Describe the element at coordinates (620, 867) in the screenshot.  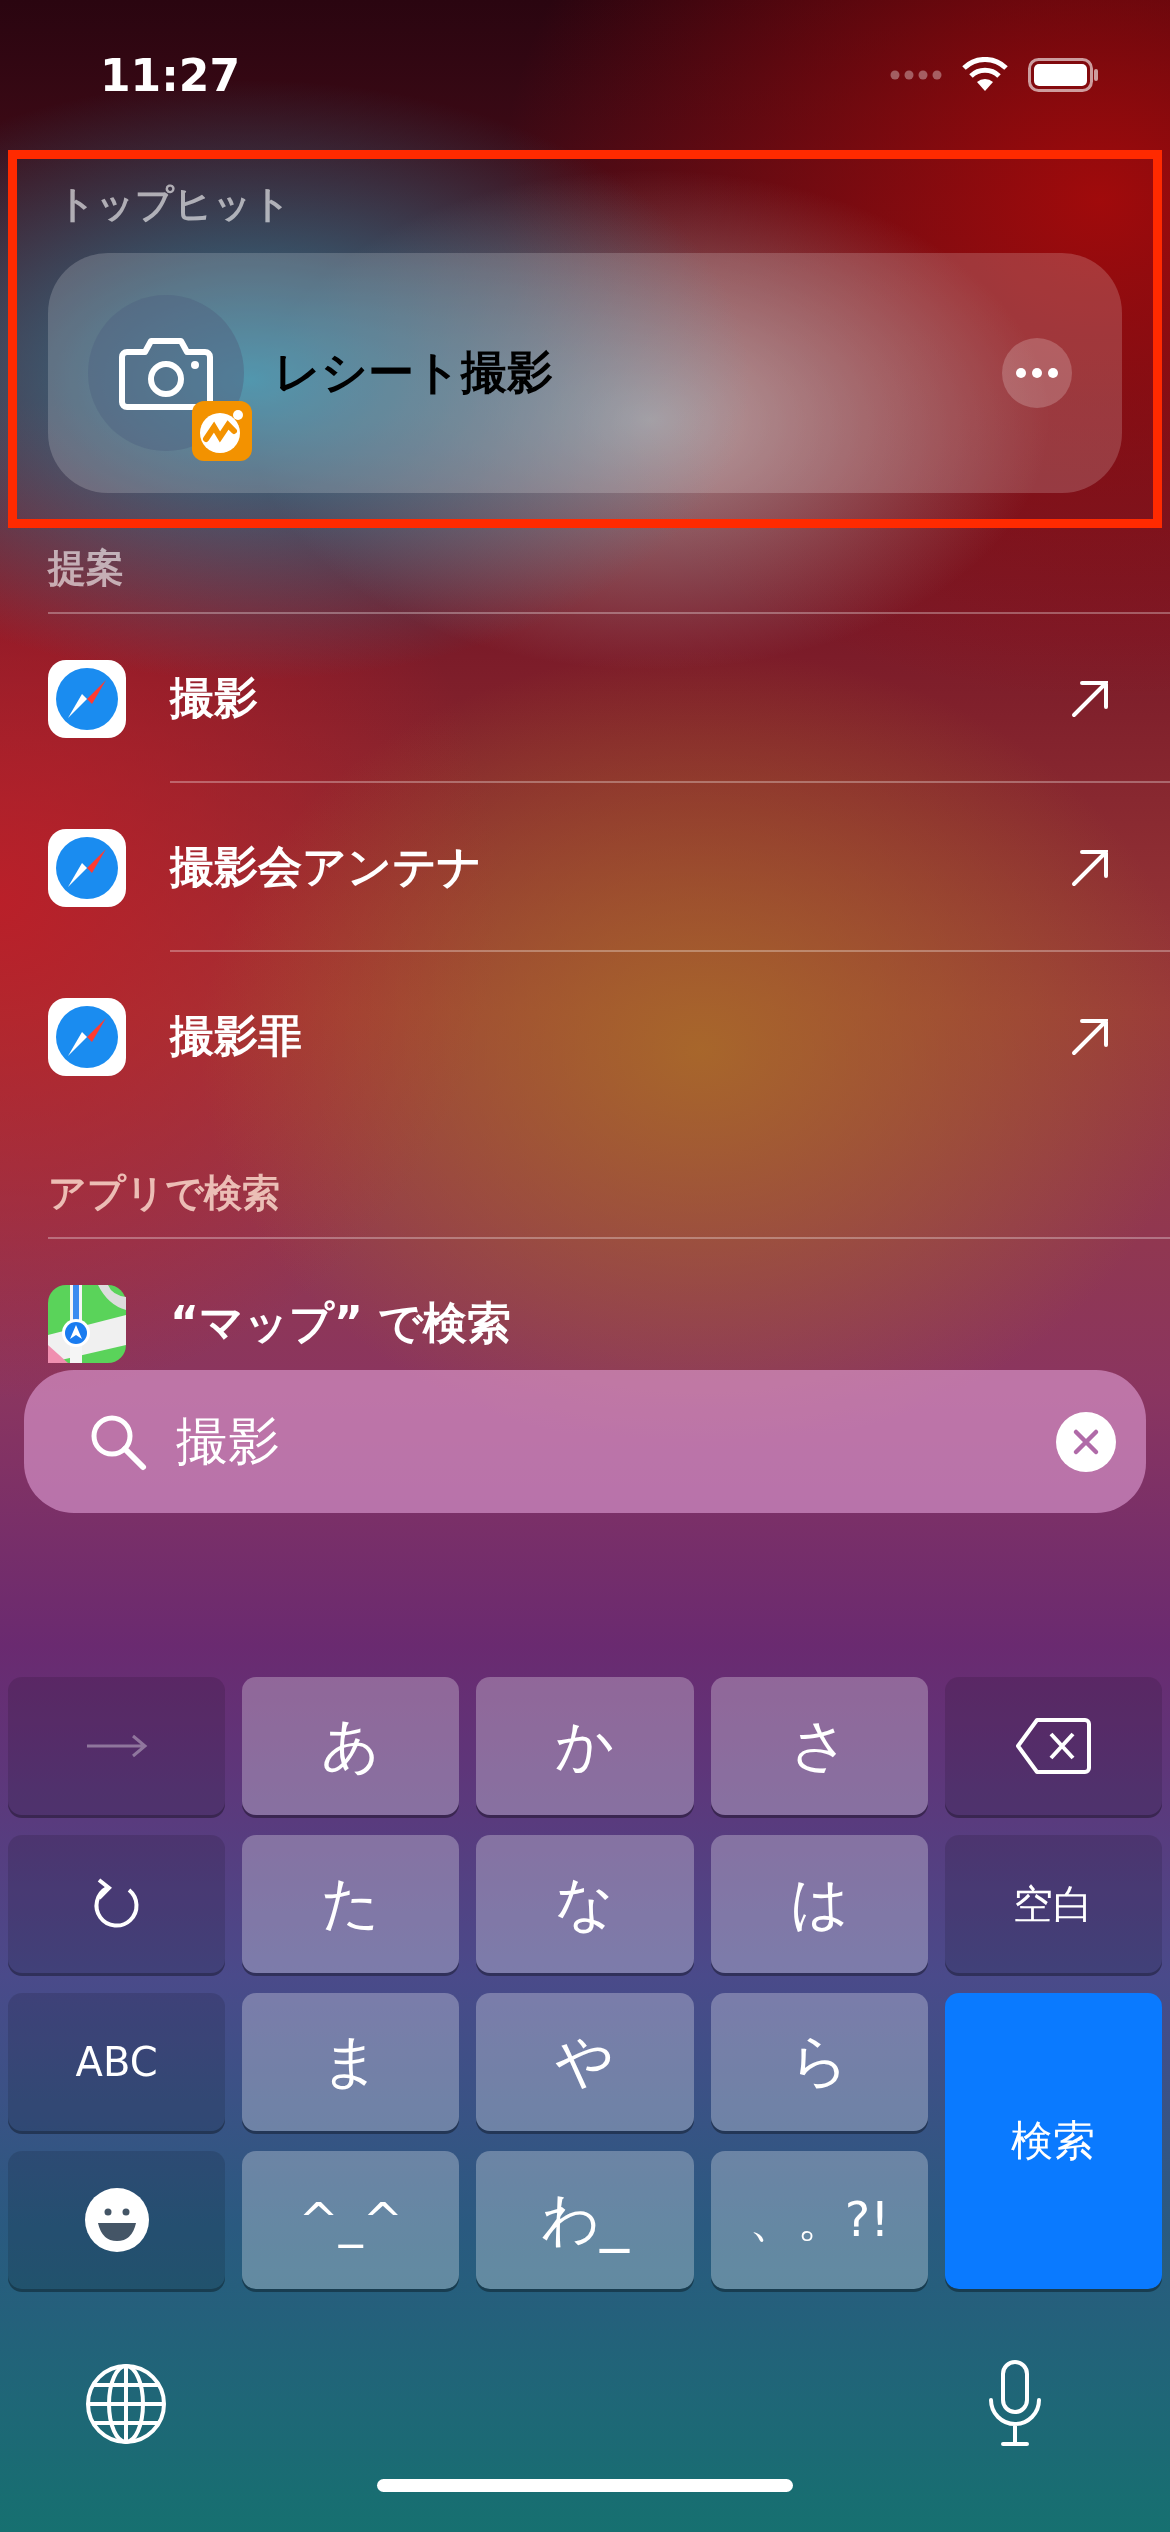
I see `suggestion-link: 撮影会アンテナ` at that location.